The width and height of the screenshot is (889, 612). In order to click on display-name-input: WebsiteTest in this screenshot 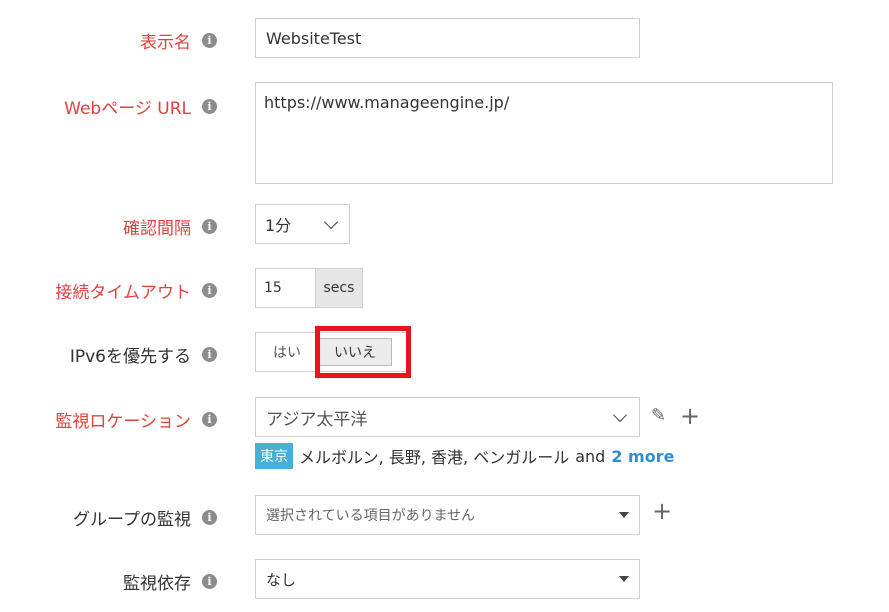, I will do `click(447, 38)`.